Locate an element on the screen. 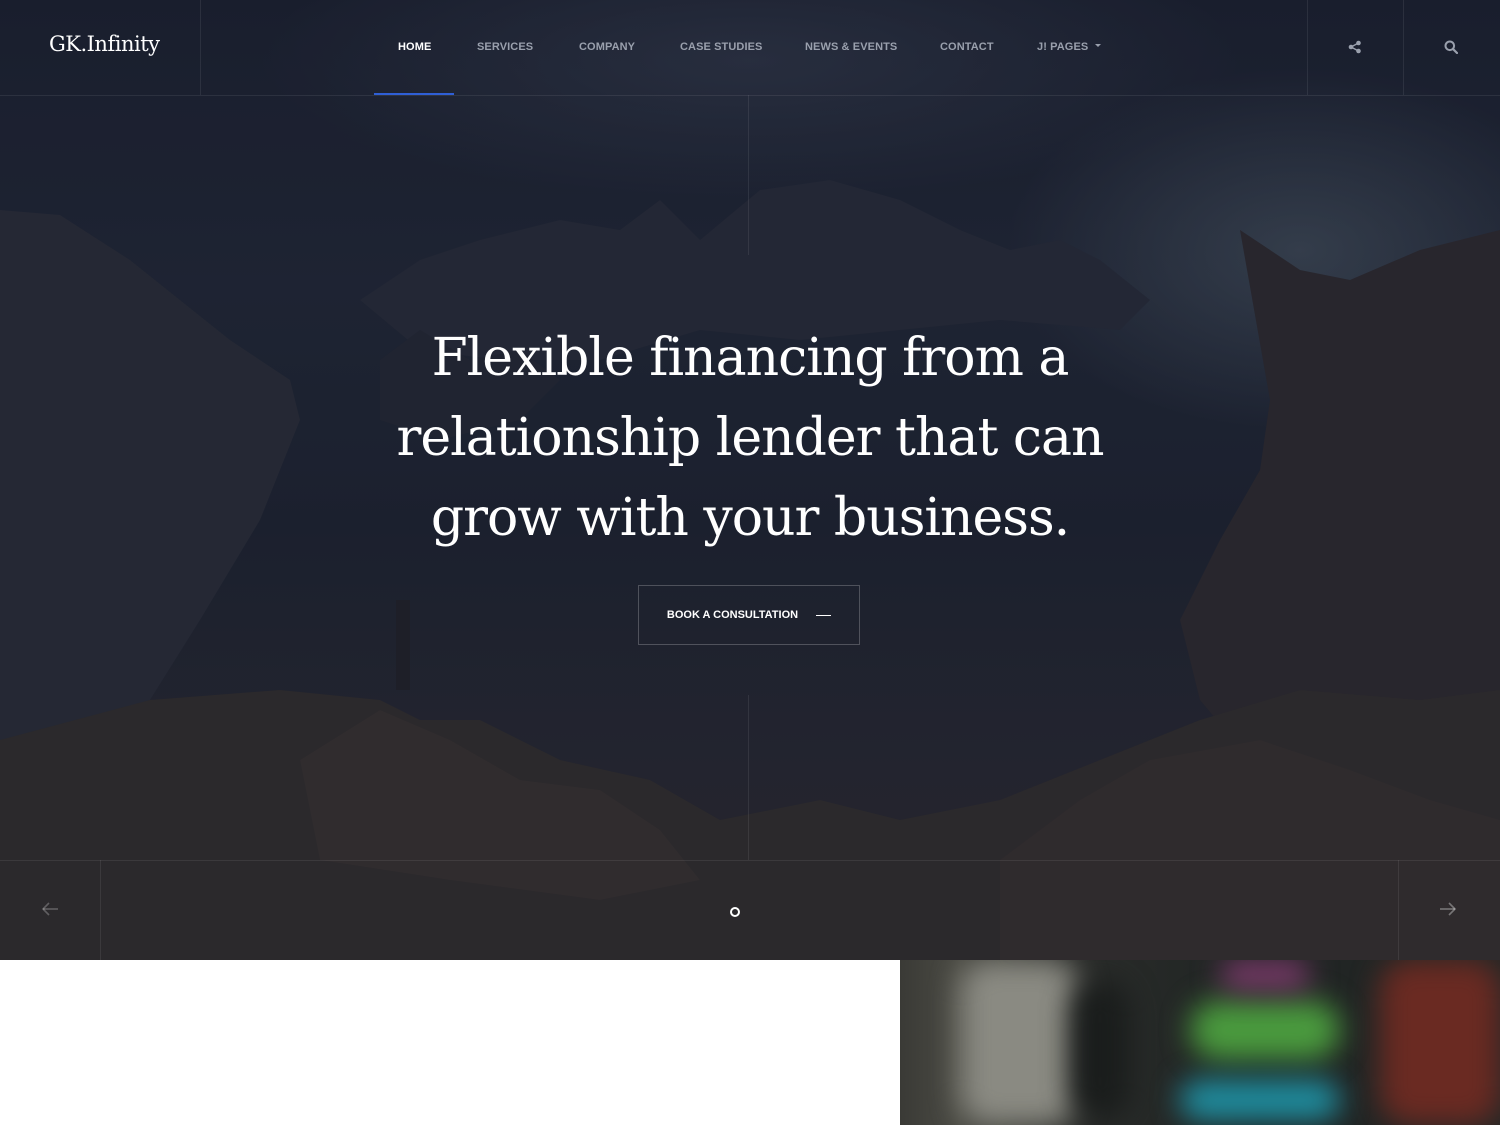 This screenshot has height=1125, width=1500. nav-item-company: COMPANY is located at coordinates (607, 47).